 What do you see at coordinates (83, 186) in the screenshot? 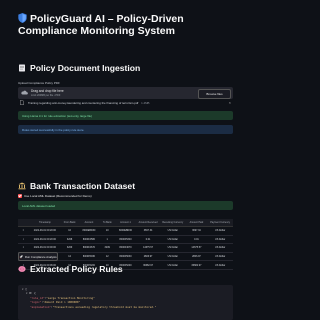
I see `dataset-heading-text: Bank Transaction Dataset` at bounding box center [83, 186].